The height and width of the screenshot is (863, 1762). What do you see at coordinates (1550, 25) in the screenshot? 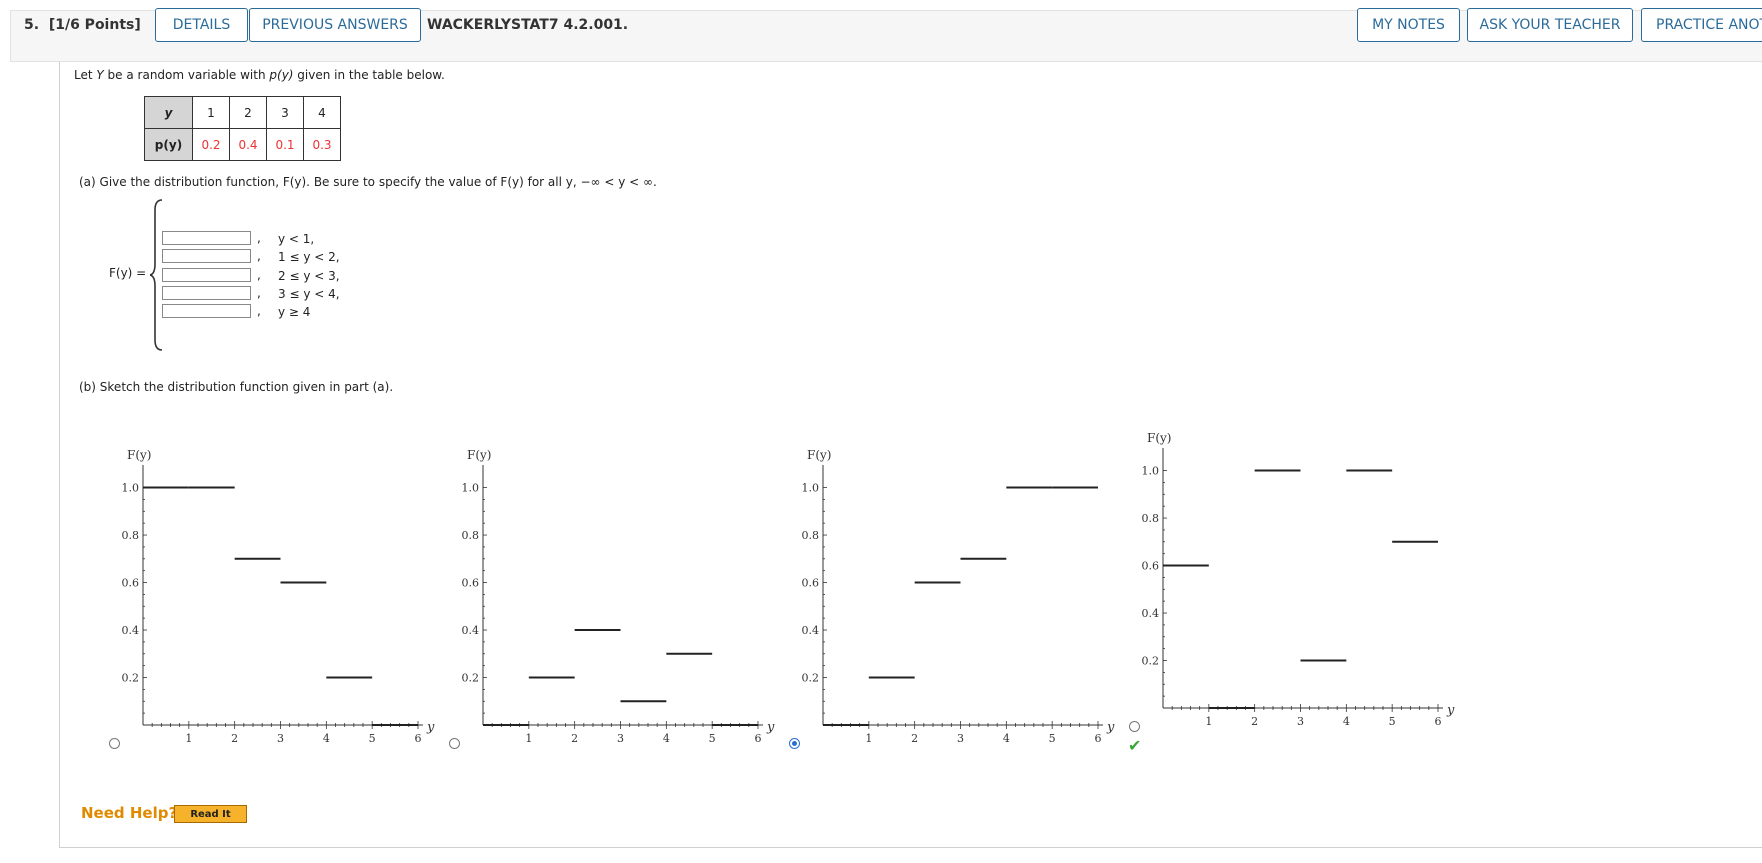
I see `ask-your-teacher-button: ASK YOUR TEACHER` at bounding box center [1550, 25].